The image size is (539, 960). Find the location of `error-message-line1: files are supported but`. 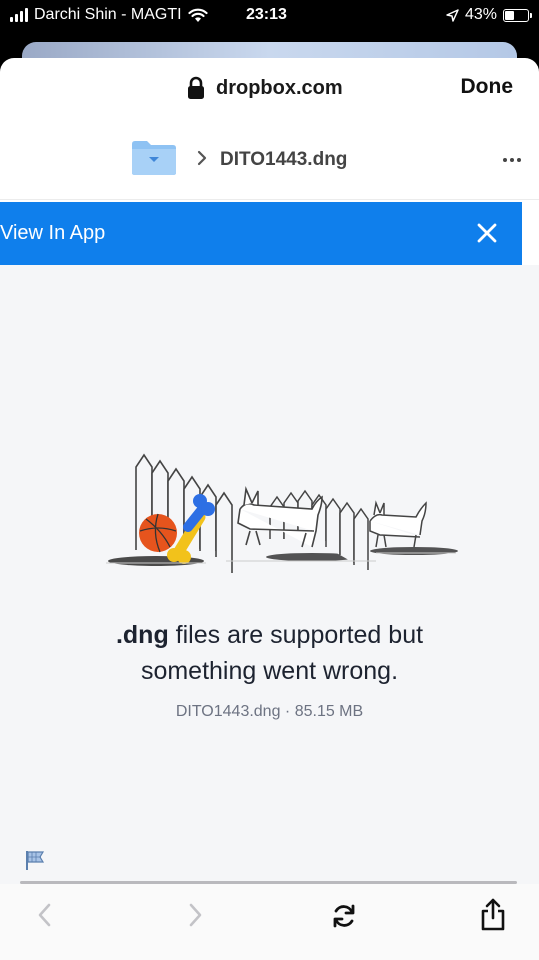

error-message-line1: files are supported but is located at coordinates (296, 635).